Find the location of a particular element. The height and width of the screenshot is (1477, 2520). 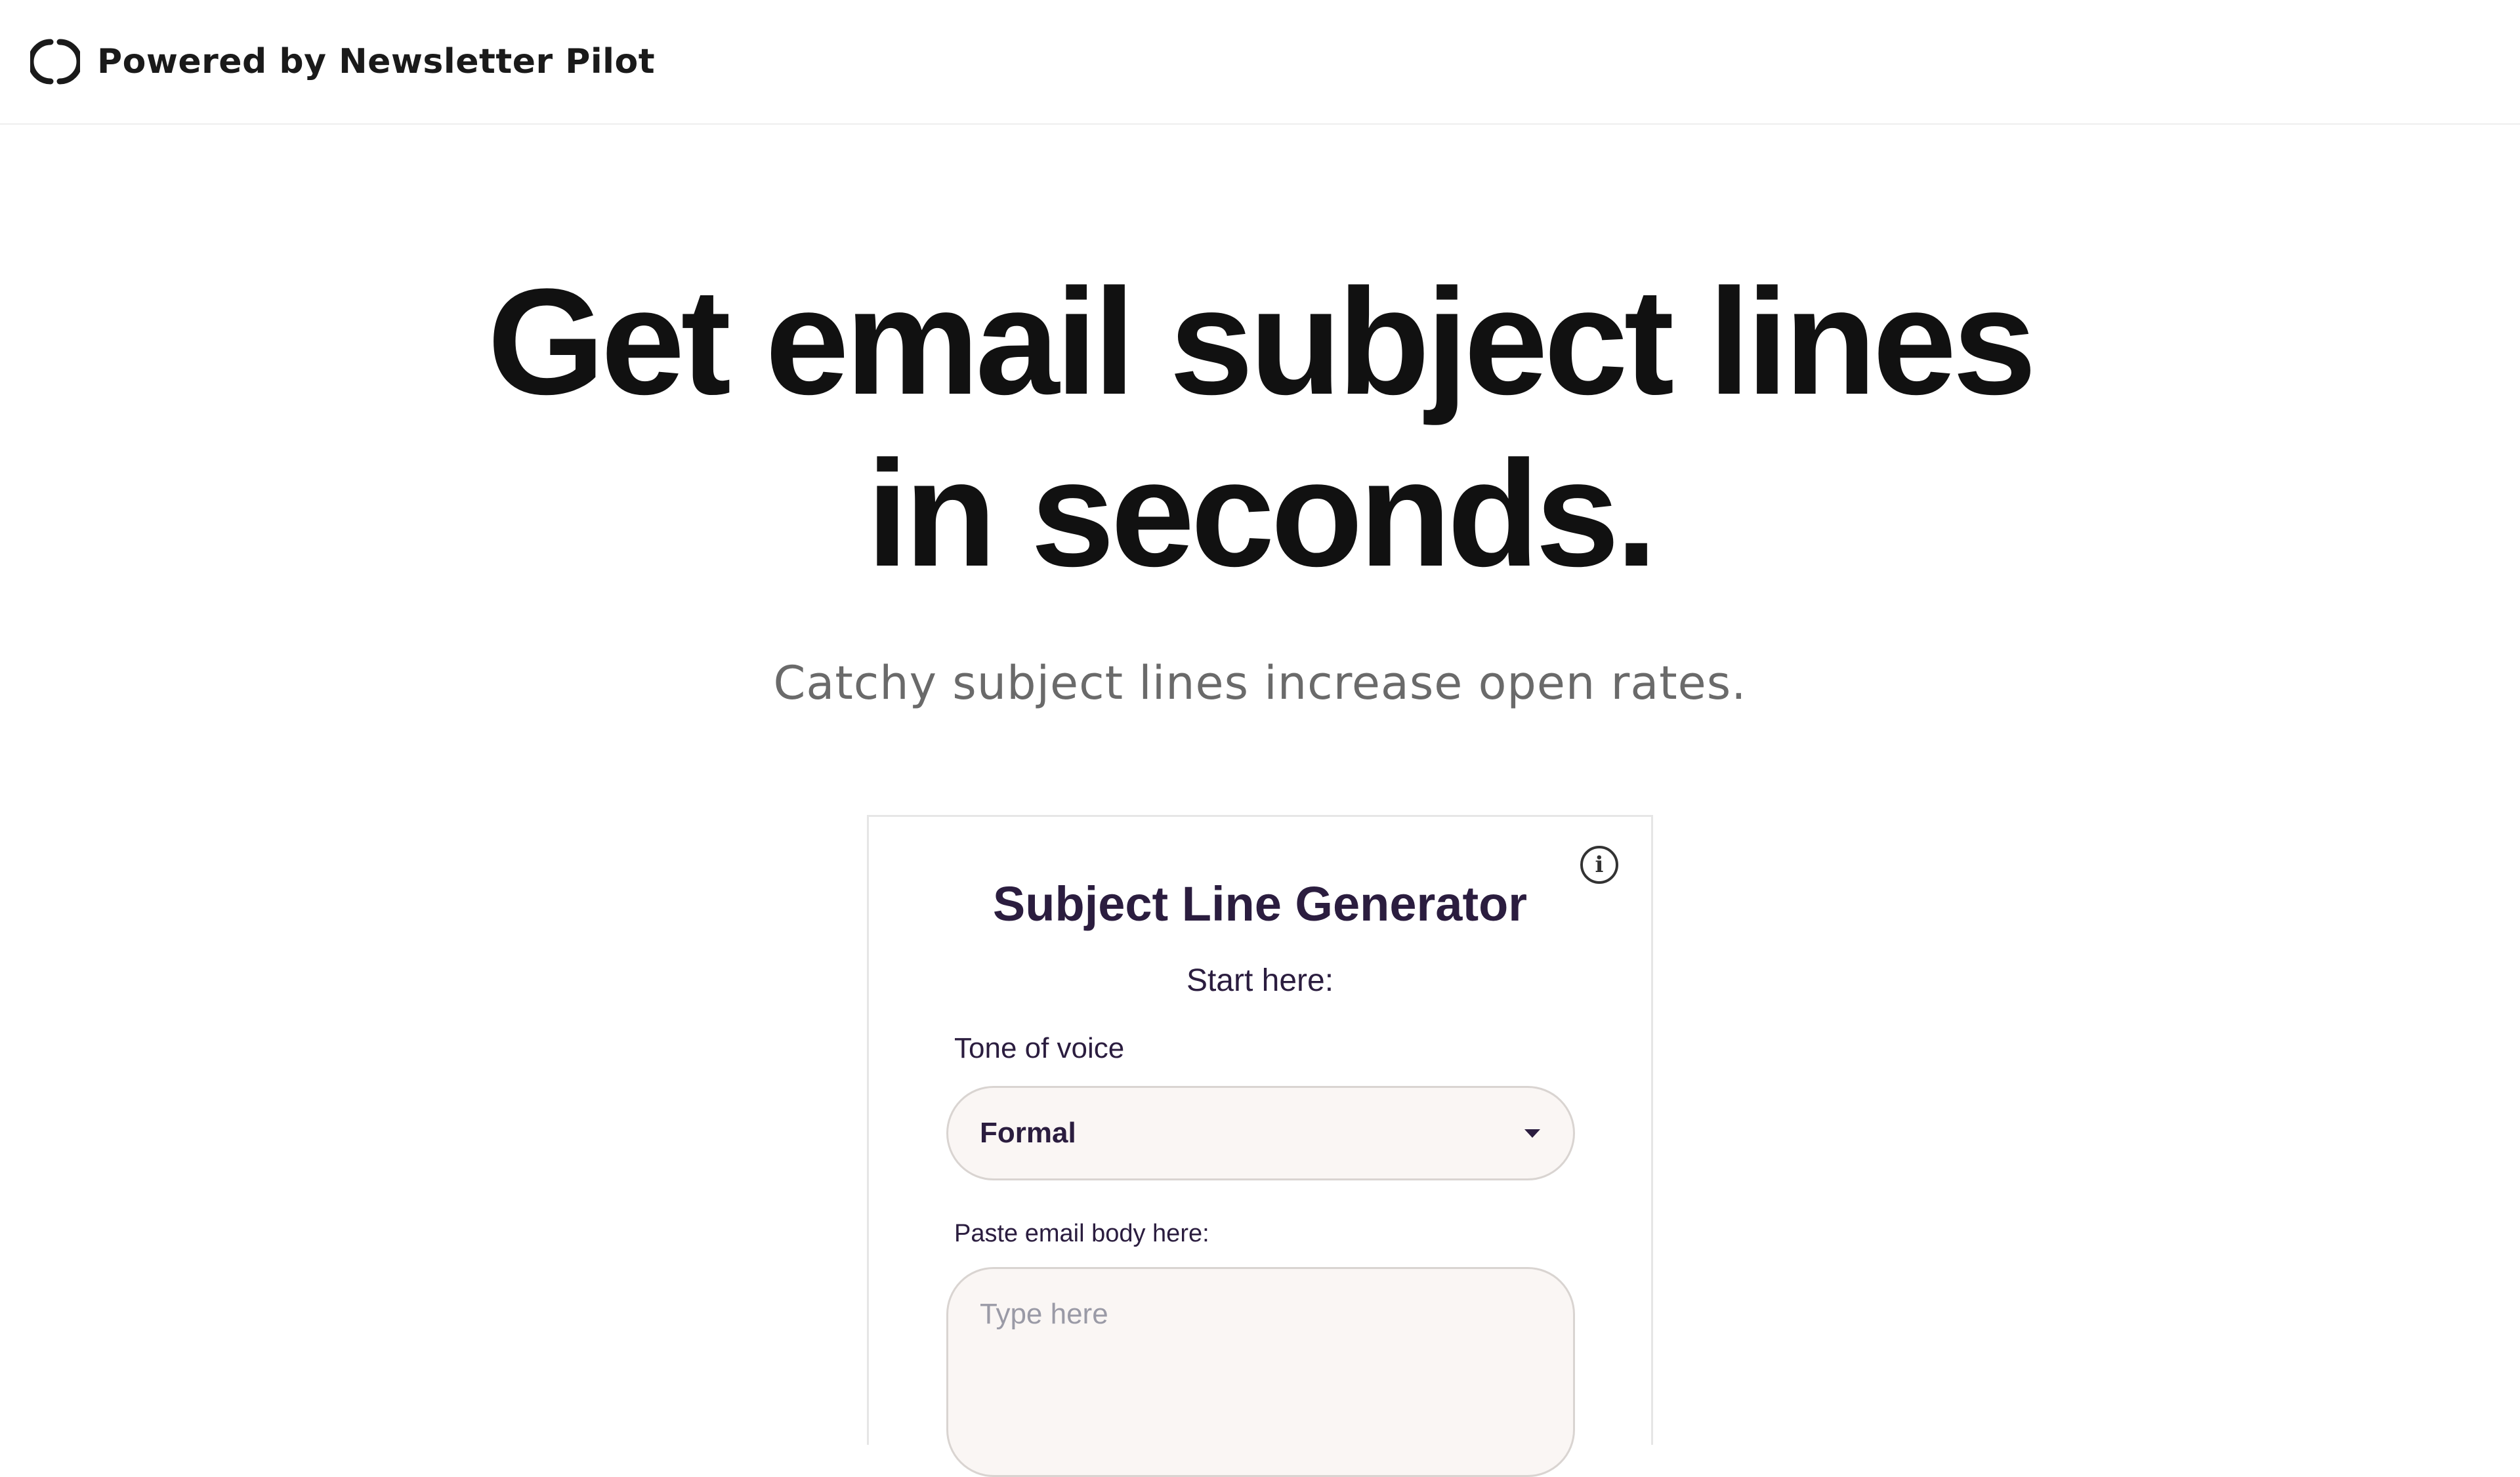

start-here-label: Start here: is located at coordinates (1260, 980).